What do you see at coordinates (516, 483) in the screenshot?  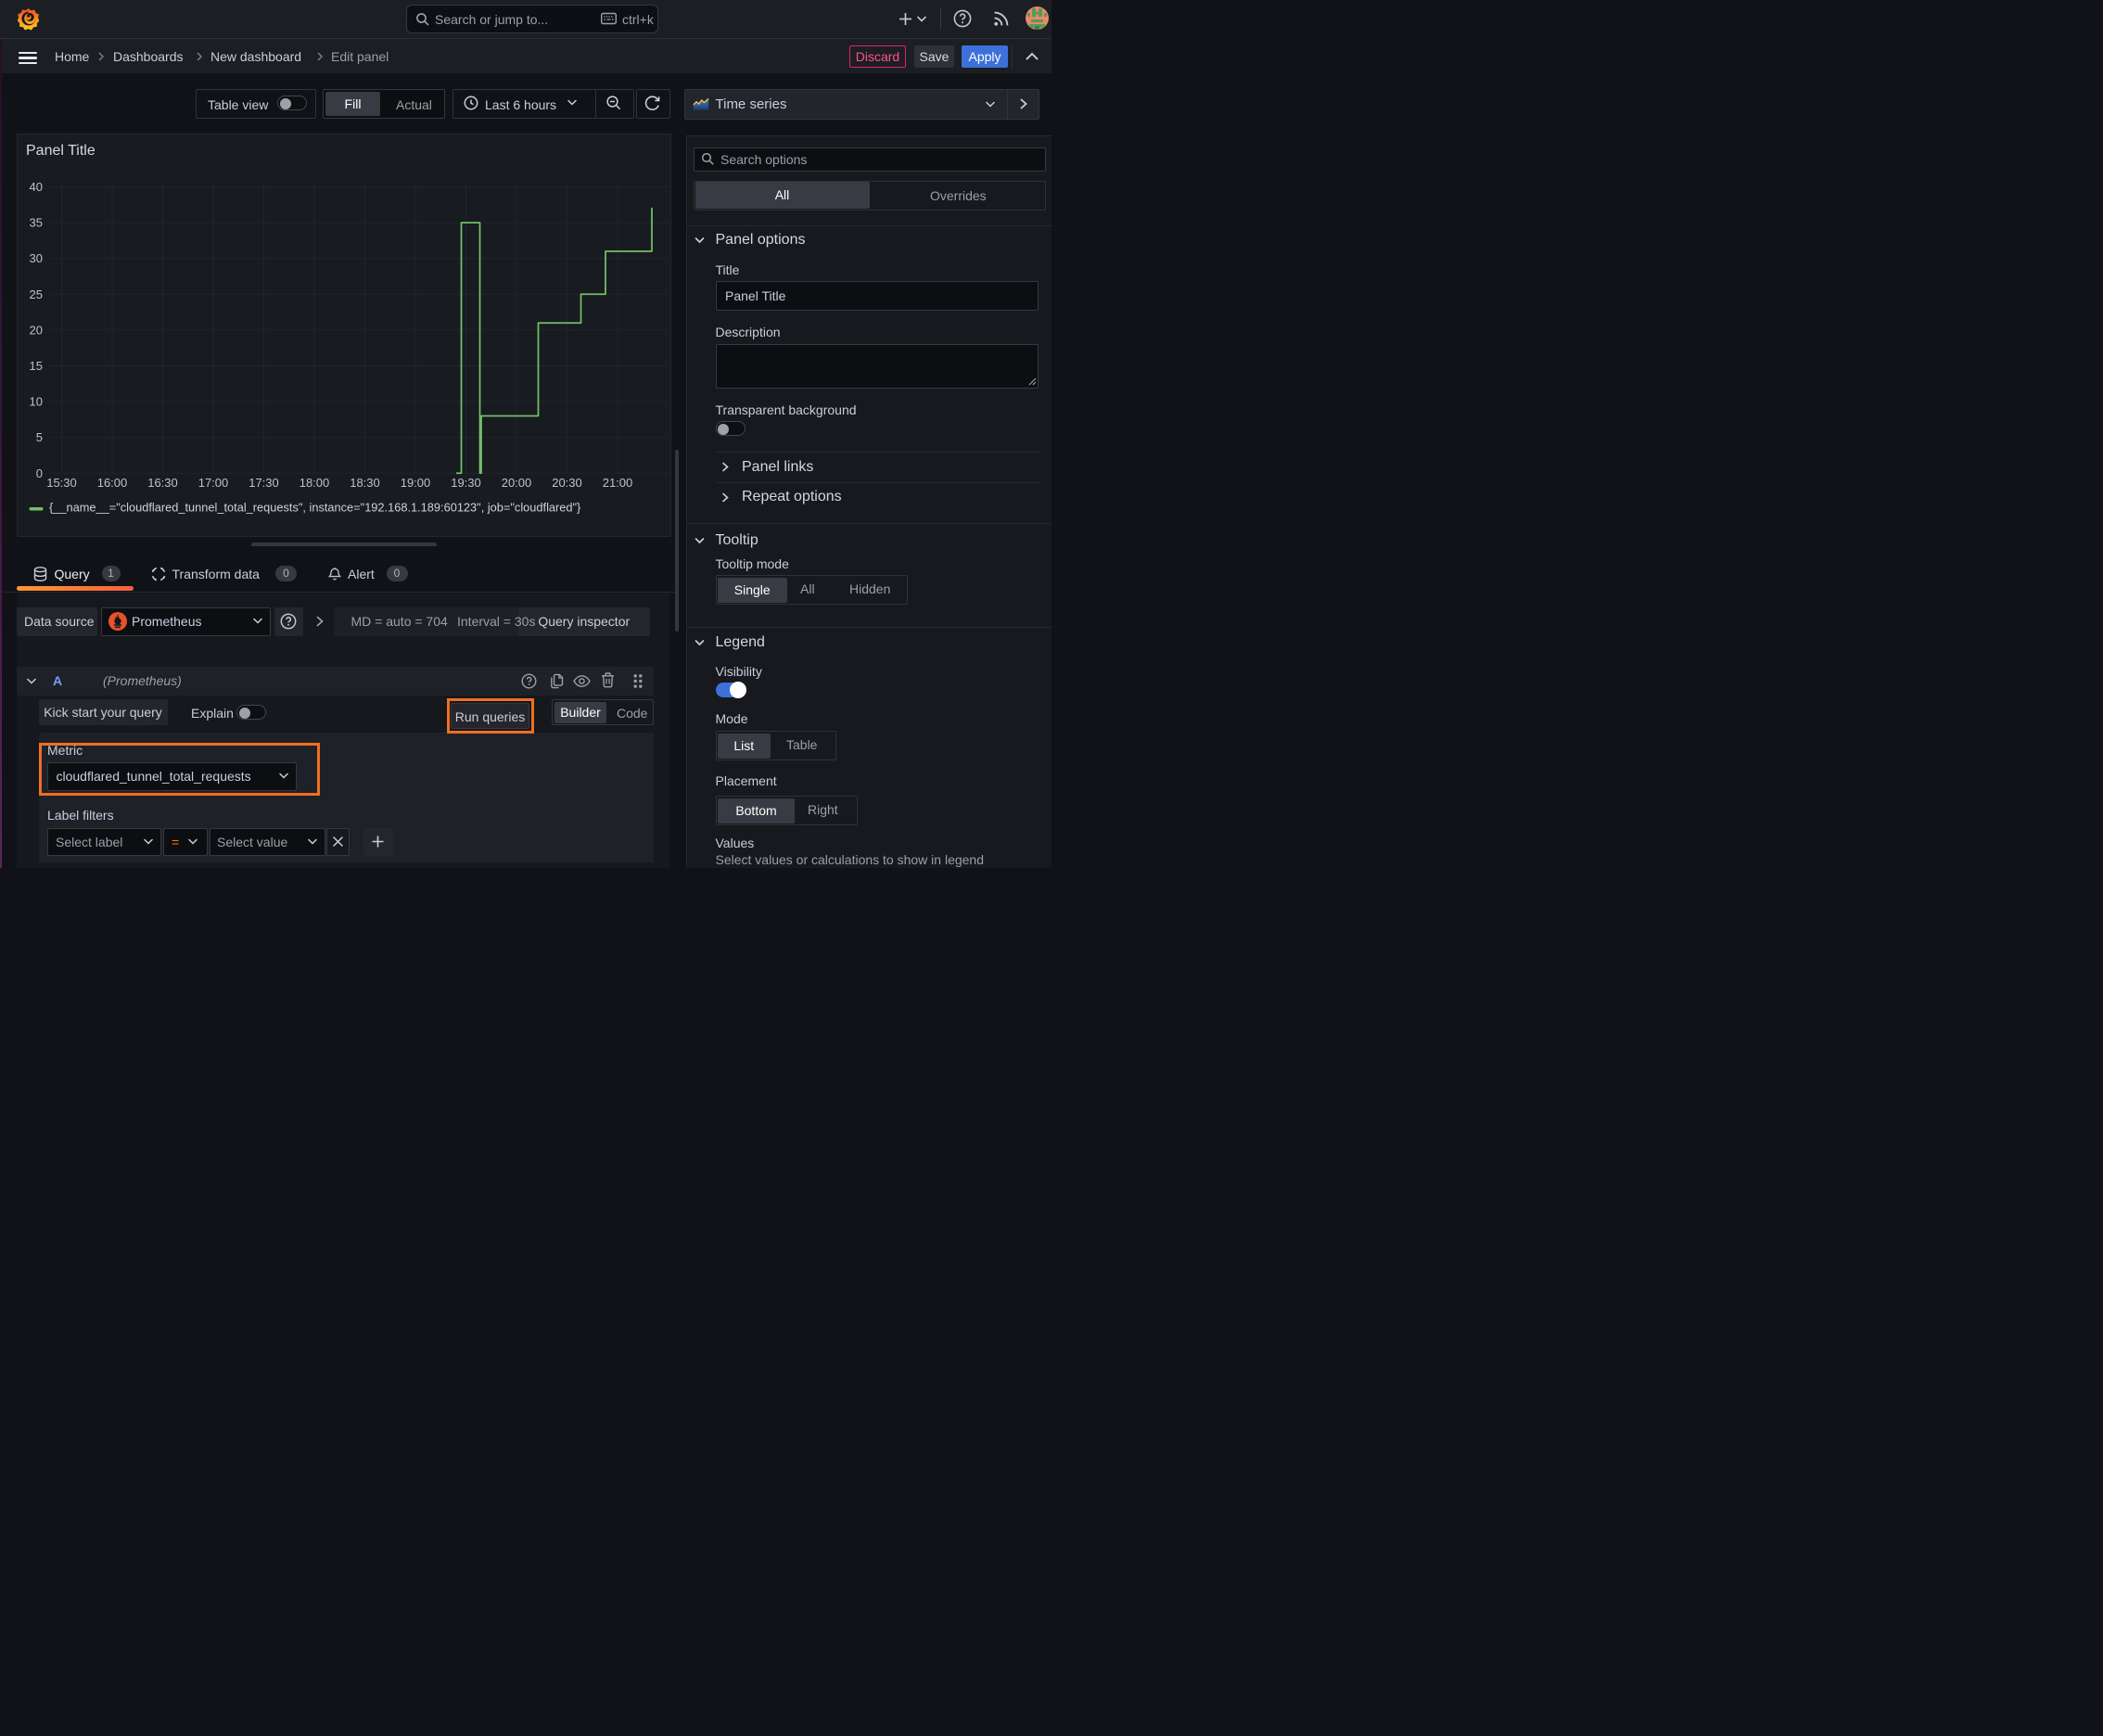 I see `svg-text: 20:00` at bounding box center [516, 483].